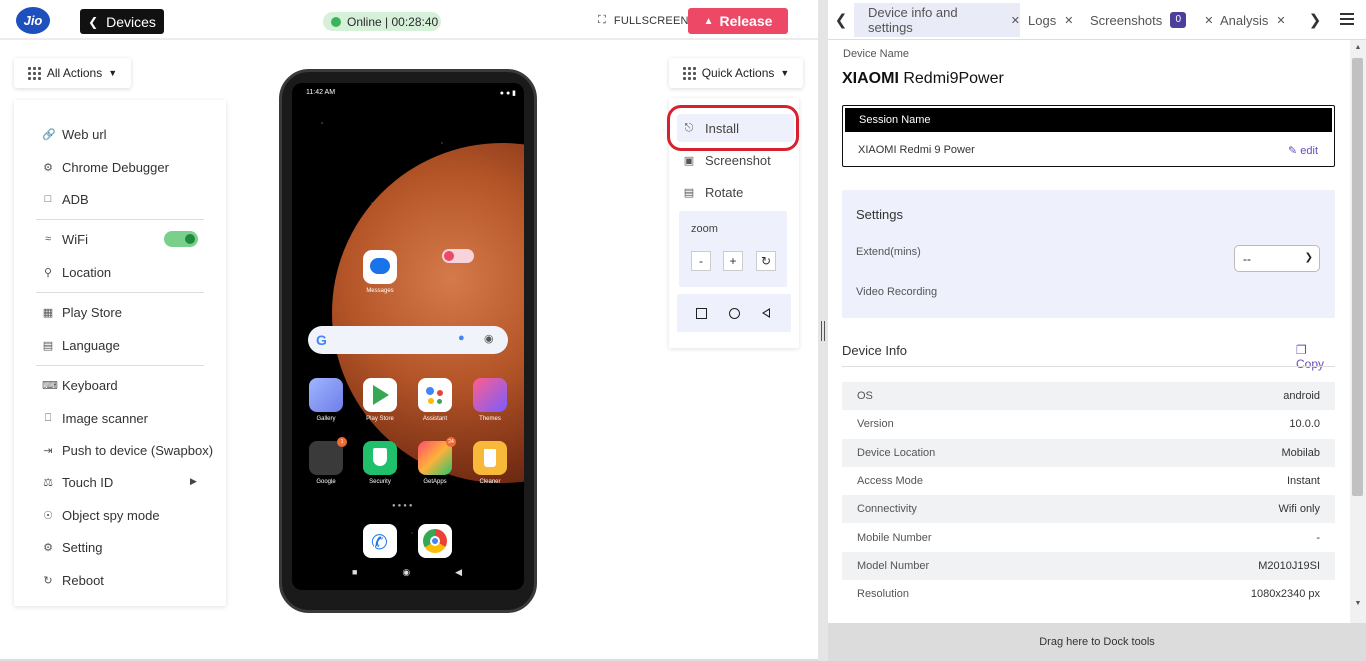 The width and height of the screenshot is (1366, 661). Describe the element at coordinates (1088, 566) in the screenshot. I see `info-row-model-number: Model Number M2010J19SI` at that location.